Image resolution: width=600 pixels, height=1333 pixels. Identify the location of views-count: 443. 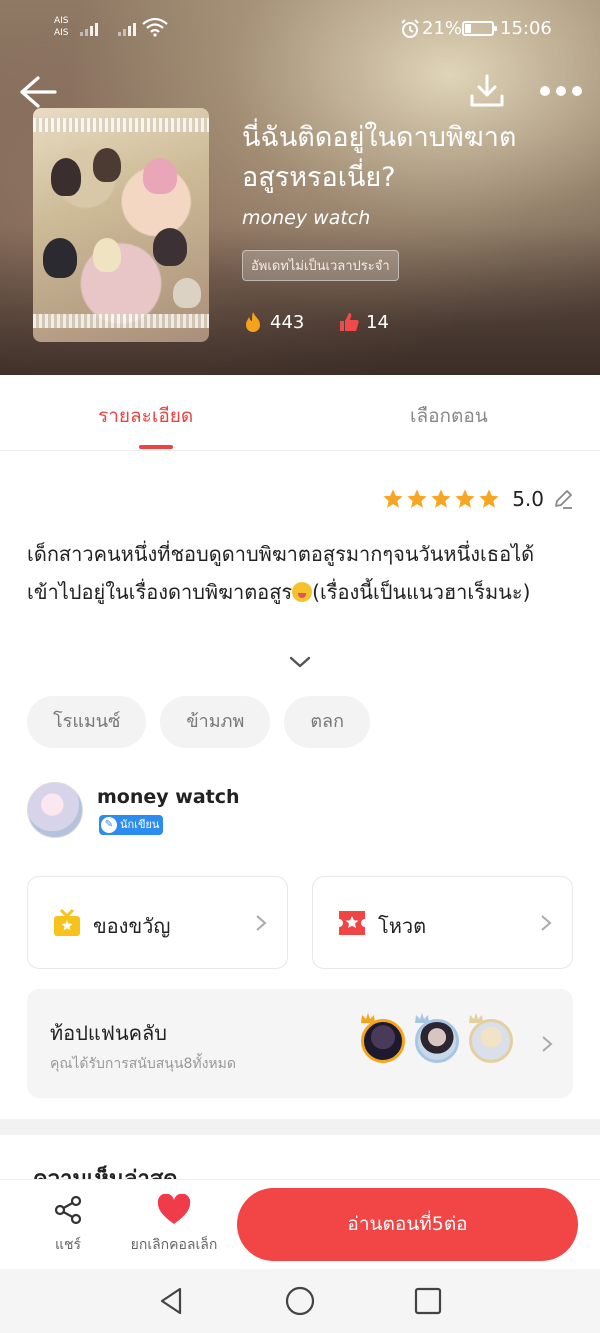
(287, 322).